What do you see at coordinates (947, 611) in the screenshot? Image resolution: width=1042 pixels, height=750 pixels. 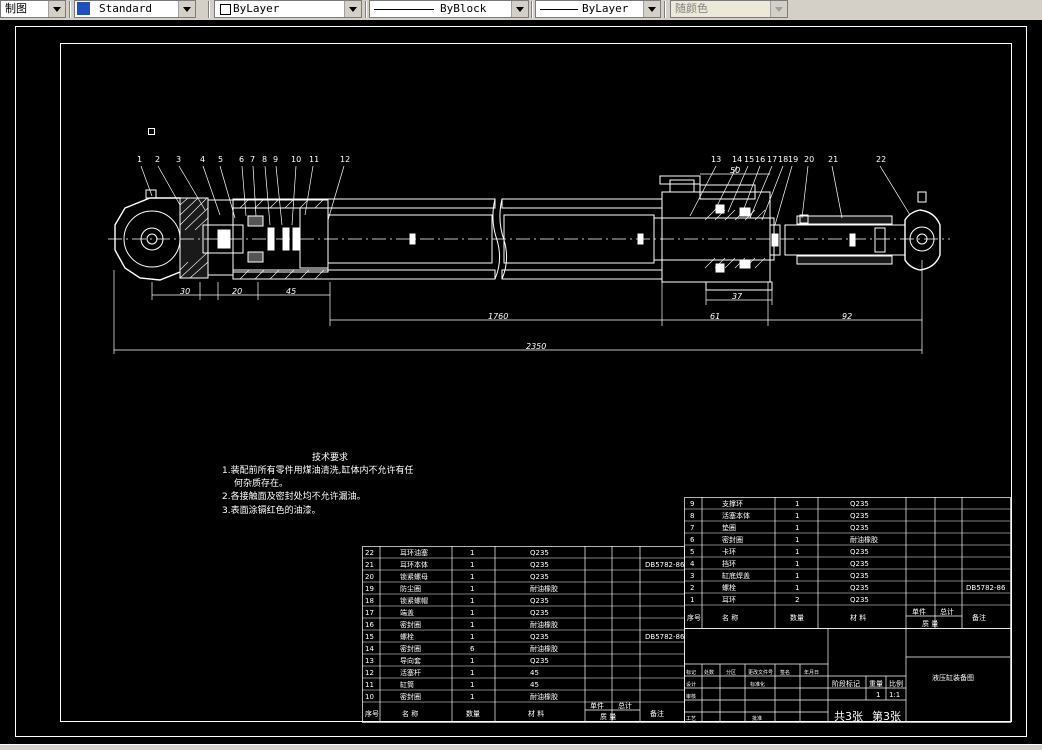 I see `bom-right-hdr-total: 总计` at bounding box center [947, 611].